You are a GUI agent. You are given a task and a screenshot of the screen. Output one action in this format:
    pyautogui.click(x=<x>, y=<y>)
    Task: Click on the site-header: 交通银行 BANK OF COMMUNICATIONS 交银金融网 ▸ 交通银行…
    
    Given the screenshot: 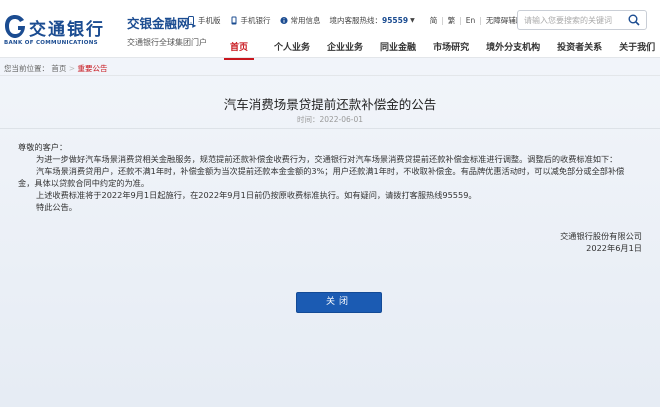 What is the action you would take?
    pyautogui.click(x=330, y=30)
    